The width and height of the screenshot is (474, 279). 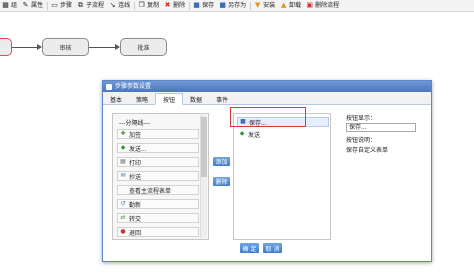 I want to click on window-icon, so click(x=109, y=86).